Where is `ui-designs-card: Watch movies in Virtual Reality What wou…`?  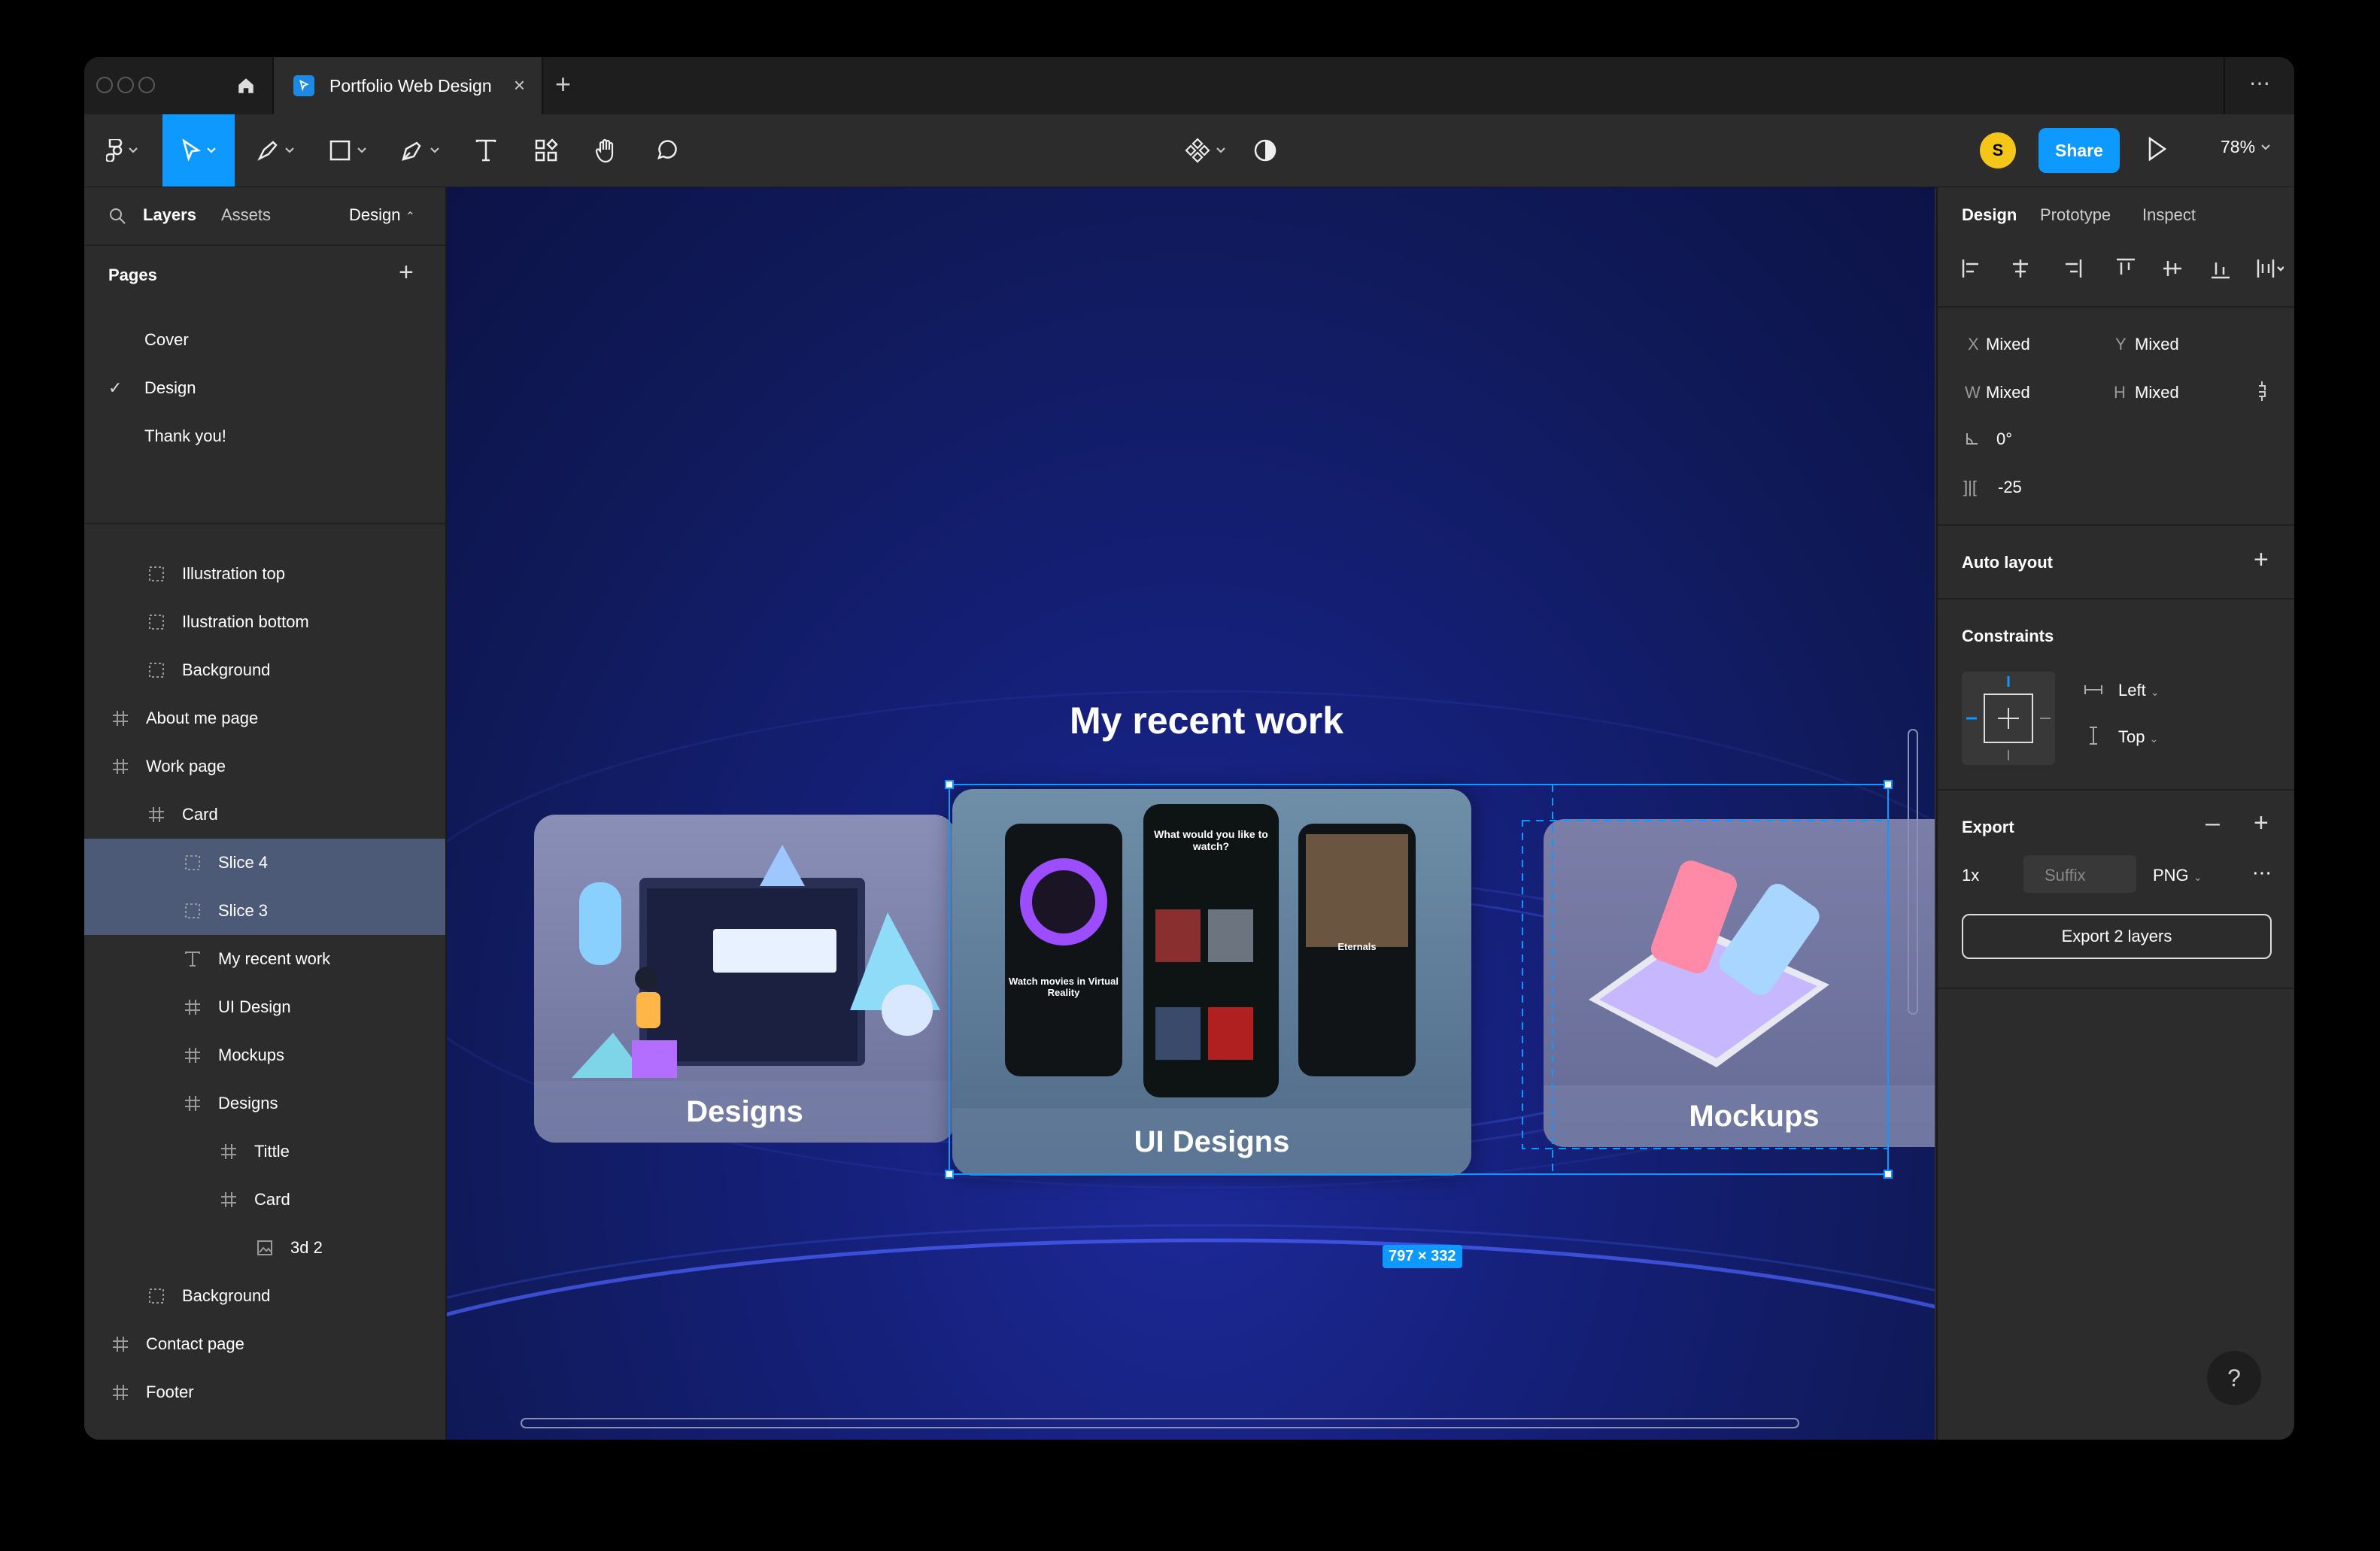 ui-designs-card: Watch movies in Virtual Reality What wou… is located at coordinates (1211, 982).